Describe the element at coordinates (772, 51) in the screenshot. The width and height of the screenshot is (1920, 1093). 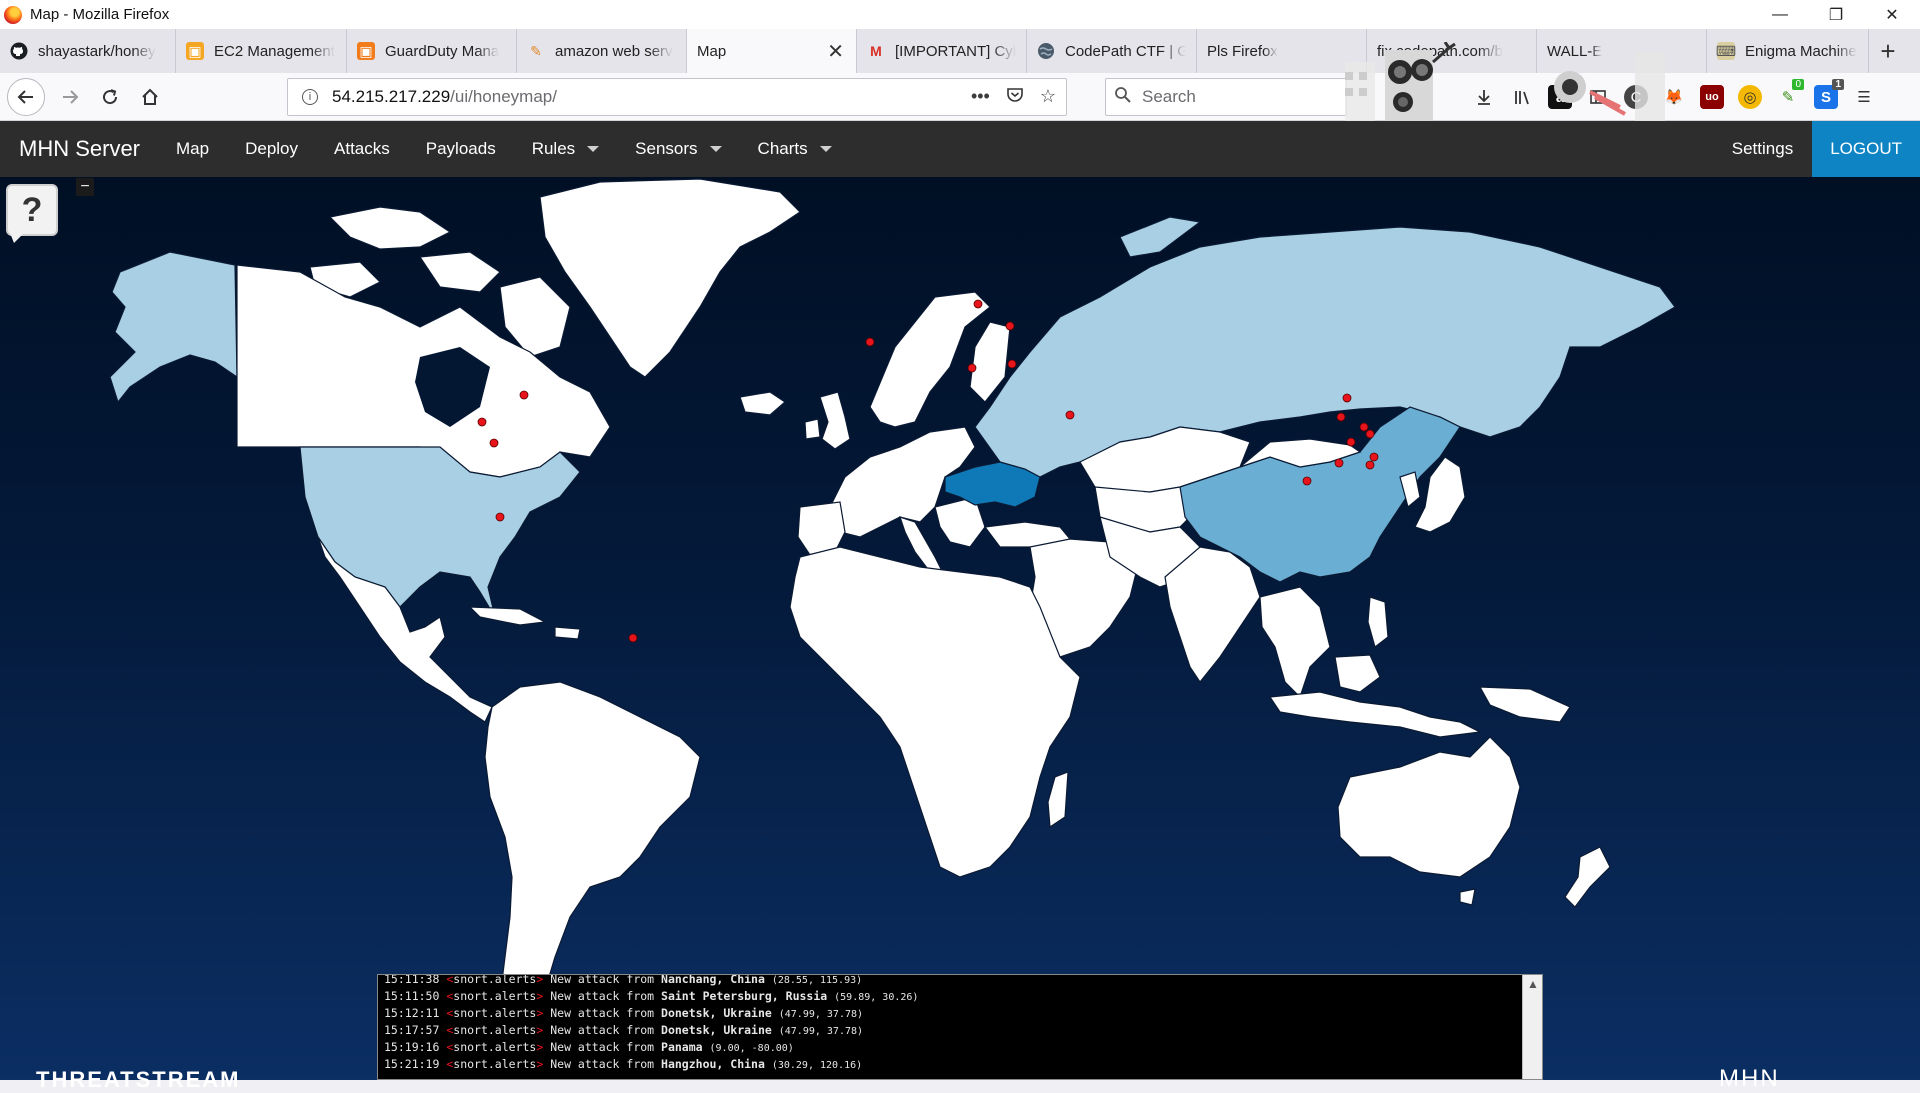
I see `tab-map: Map ✕` at that location.